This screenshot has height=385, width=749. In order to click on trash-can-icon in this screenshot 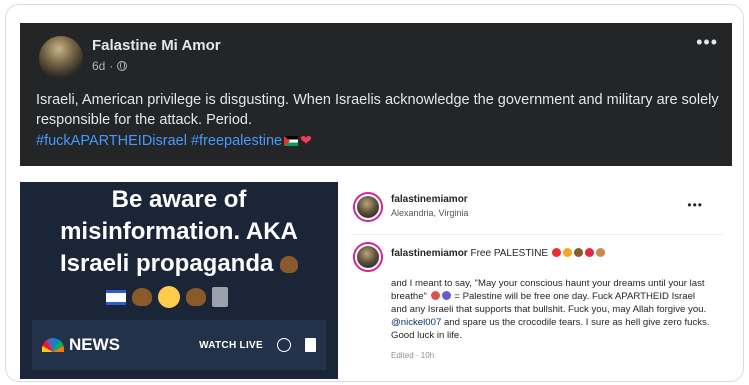, I will do `click(220, 297)`.